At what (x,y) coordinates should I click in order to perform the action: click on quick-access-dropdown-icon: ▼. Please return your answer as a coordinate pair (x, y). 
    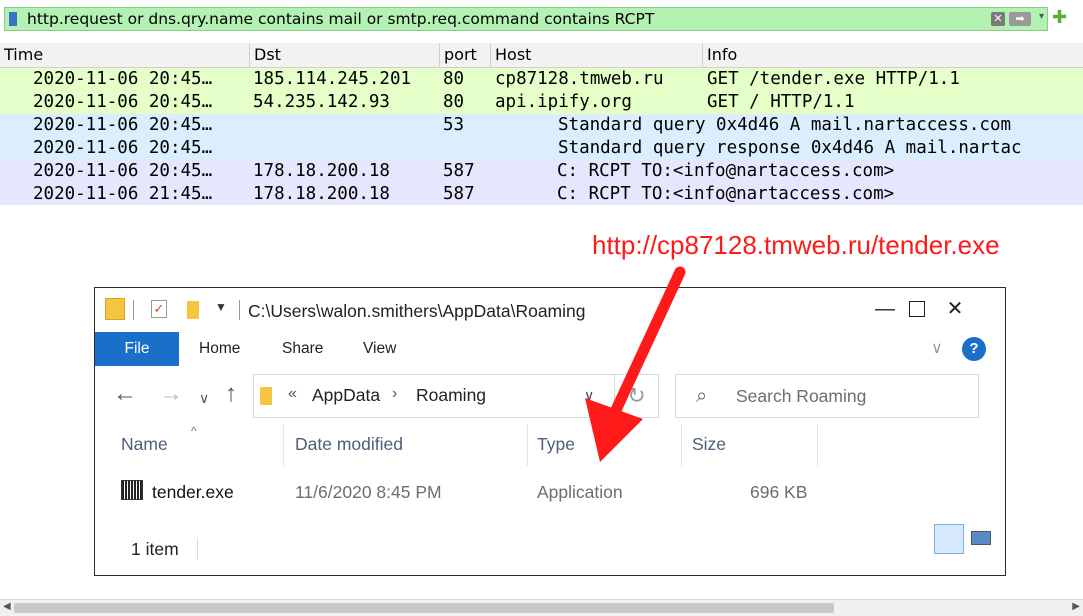
    Looking at the image, I should click on (221, 307).